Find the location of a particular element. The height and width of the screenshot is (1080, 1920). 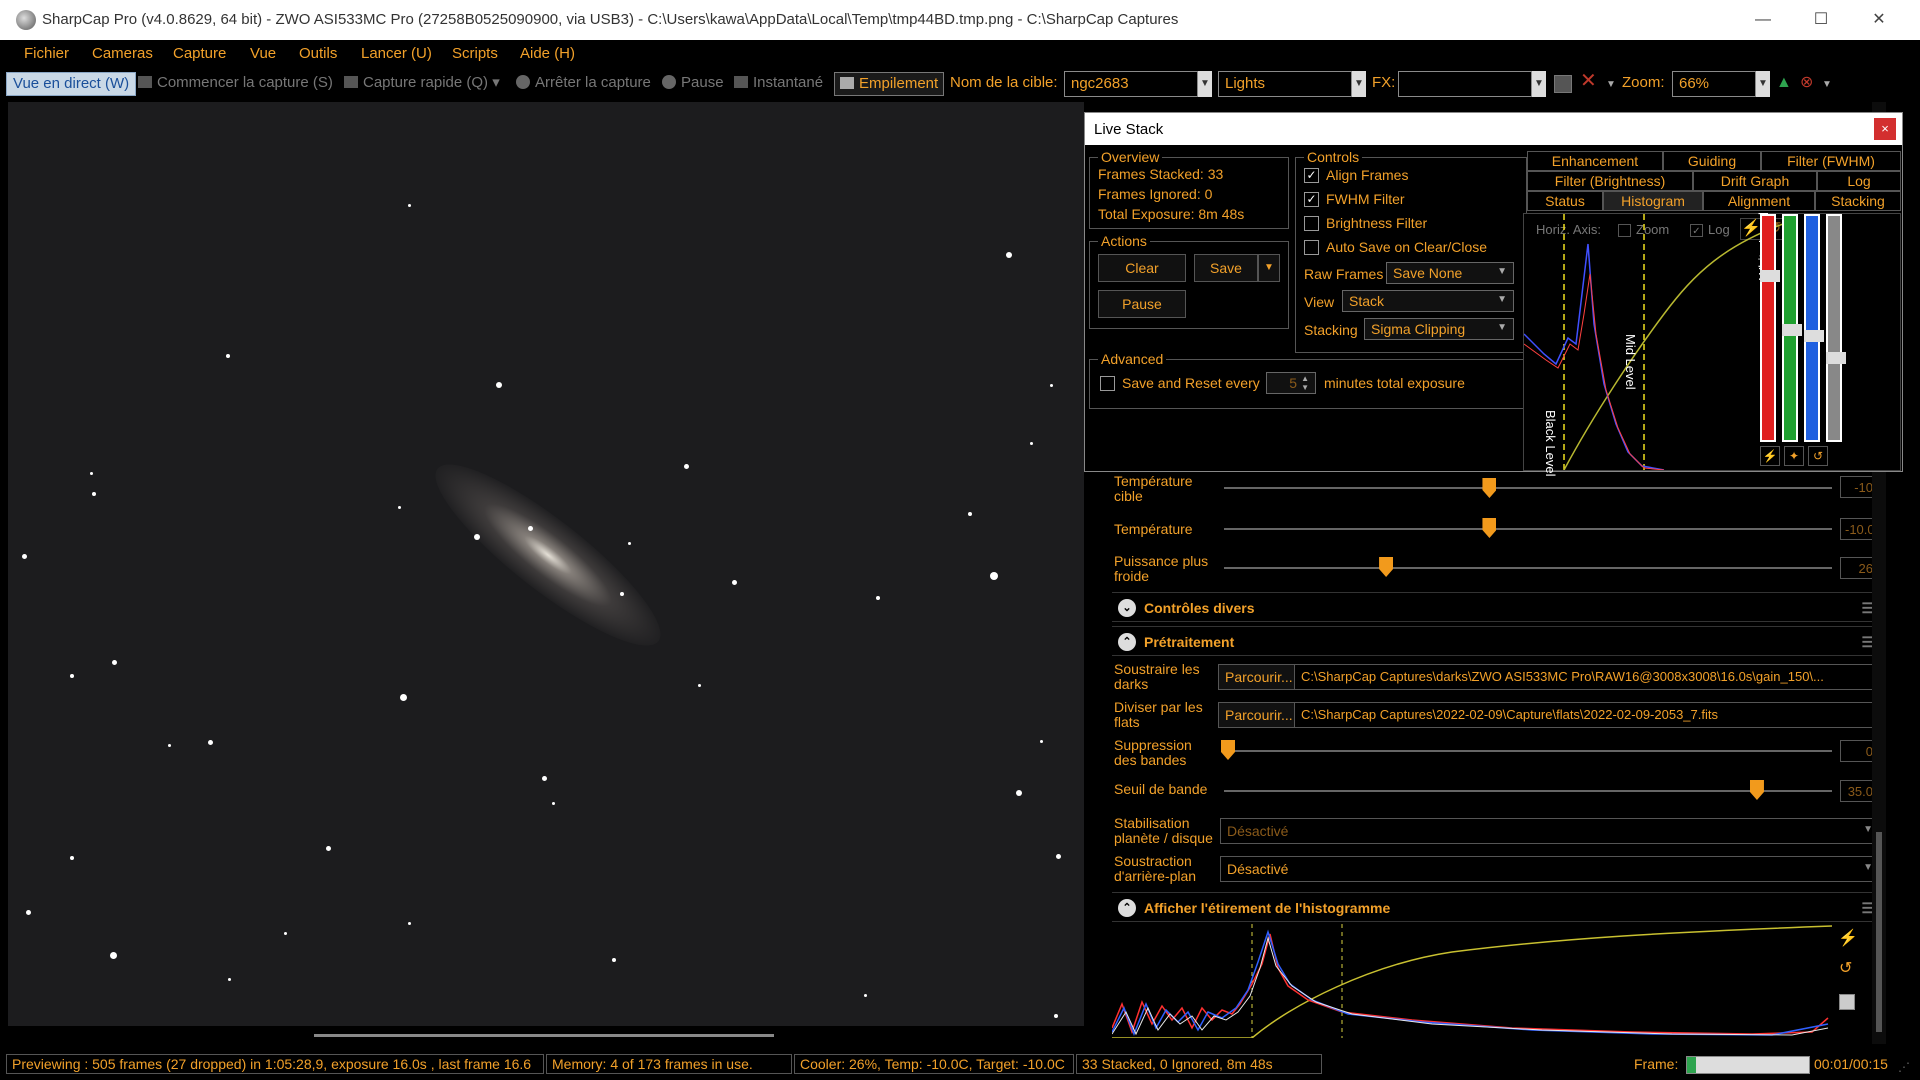

menu-capture: Capture is located at coordinates (199, 53).